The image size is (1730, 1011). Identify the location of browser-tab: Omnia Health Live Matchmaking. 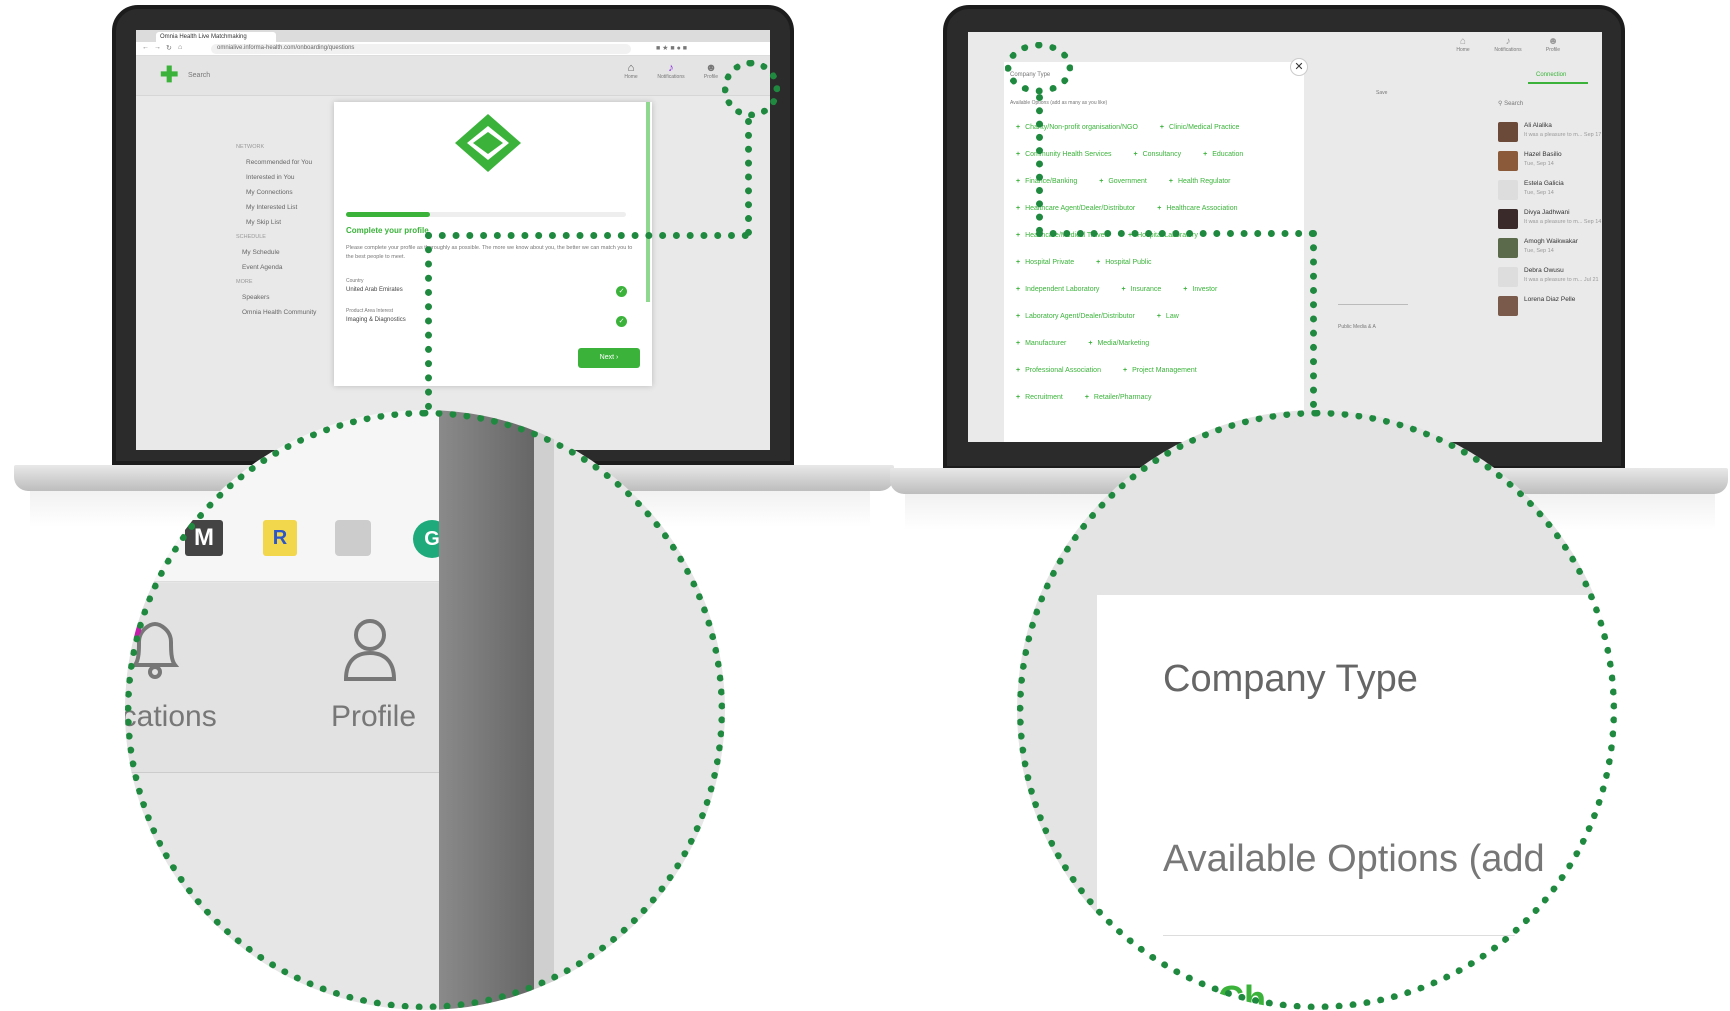
(216, 37).